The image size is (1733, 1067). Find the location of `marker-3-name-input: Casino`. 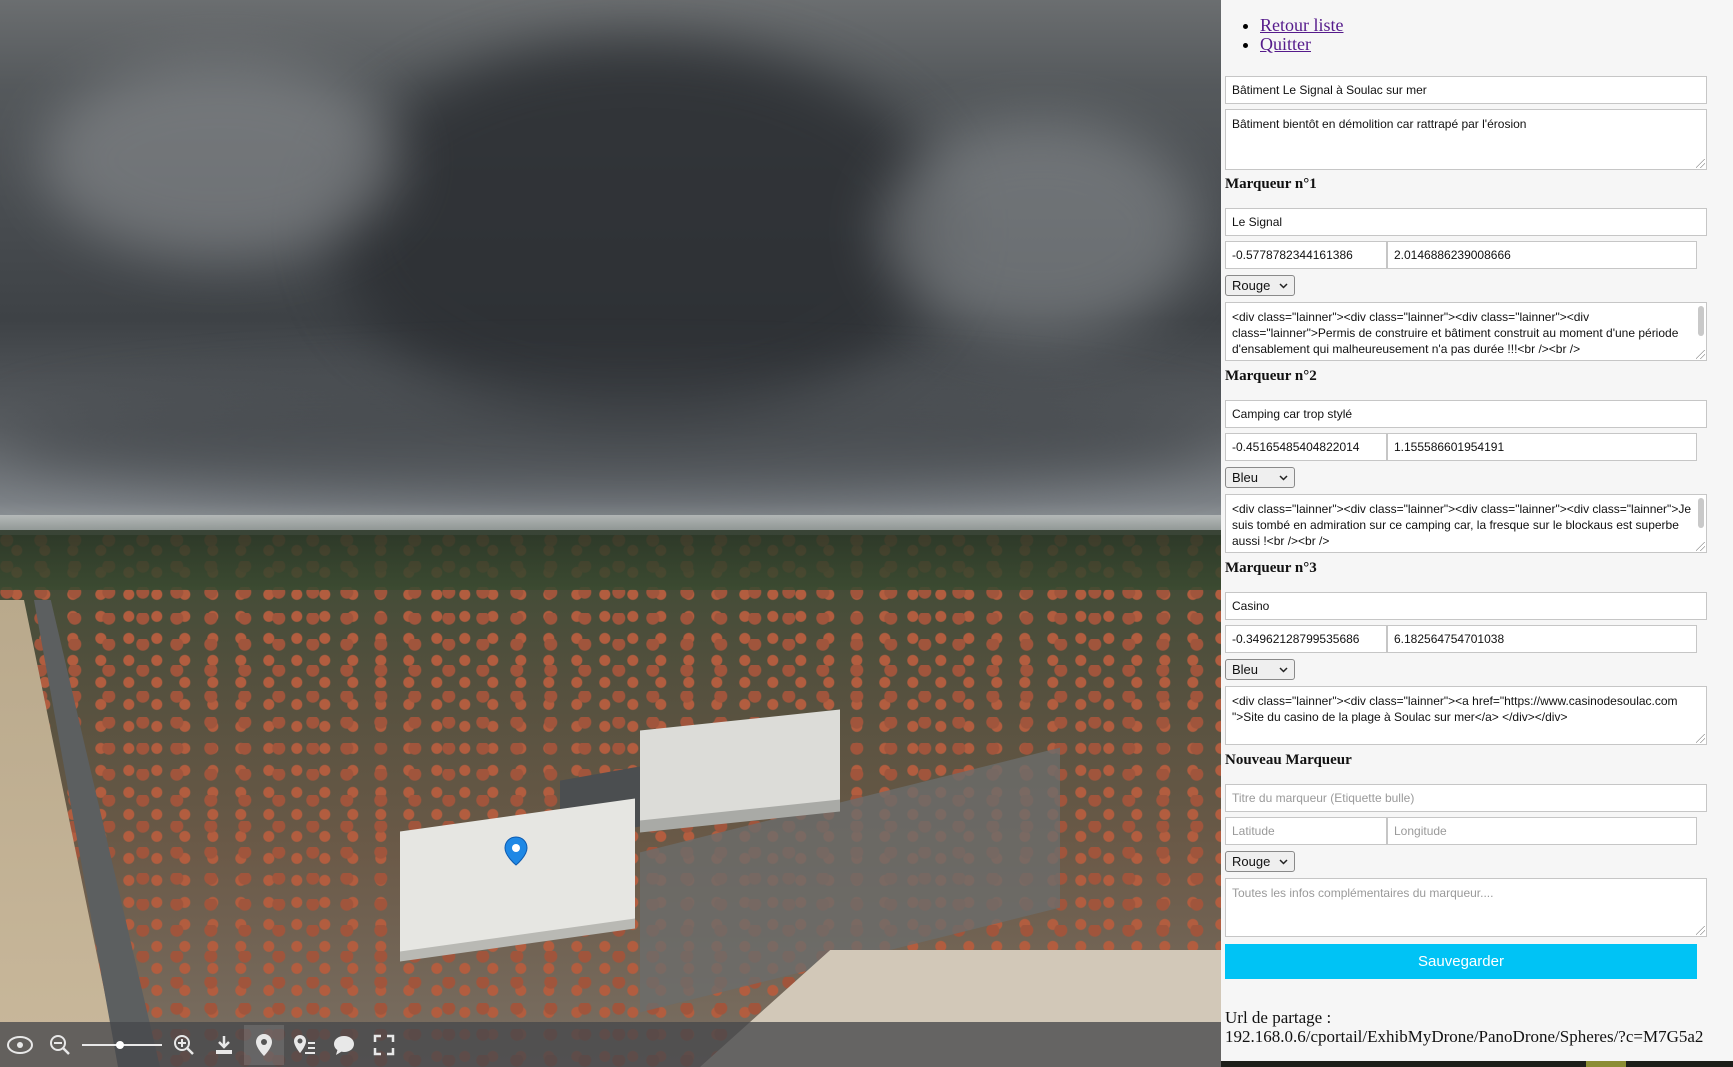

marker-3-name-input: Casino is located at coordinates (1466, 606).